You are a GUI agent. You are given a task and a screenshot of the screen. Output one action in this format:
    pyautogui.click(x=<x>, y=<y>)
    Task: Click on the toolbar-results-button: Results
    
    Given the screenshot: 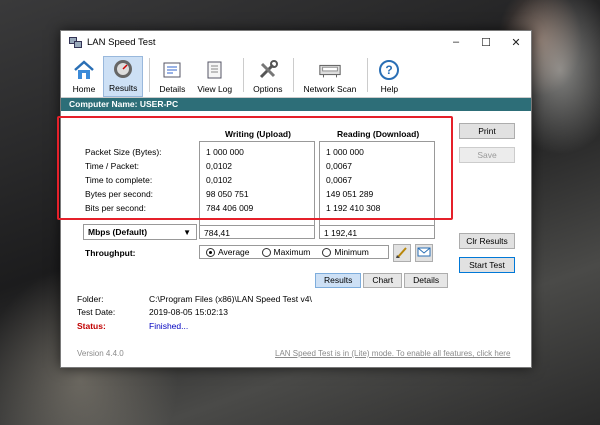 What is the action you would take?
    pyautogui.click(x=123, y=76)
    